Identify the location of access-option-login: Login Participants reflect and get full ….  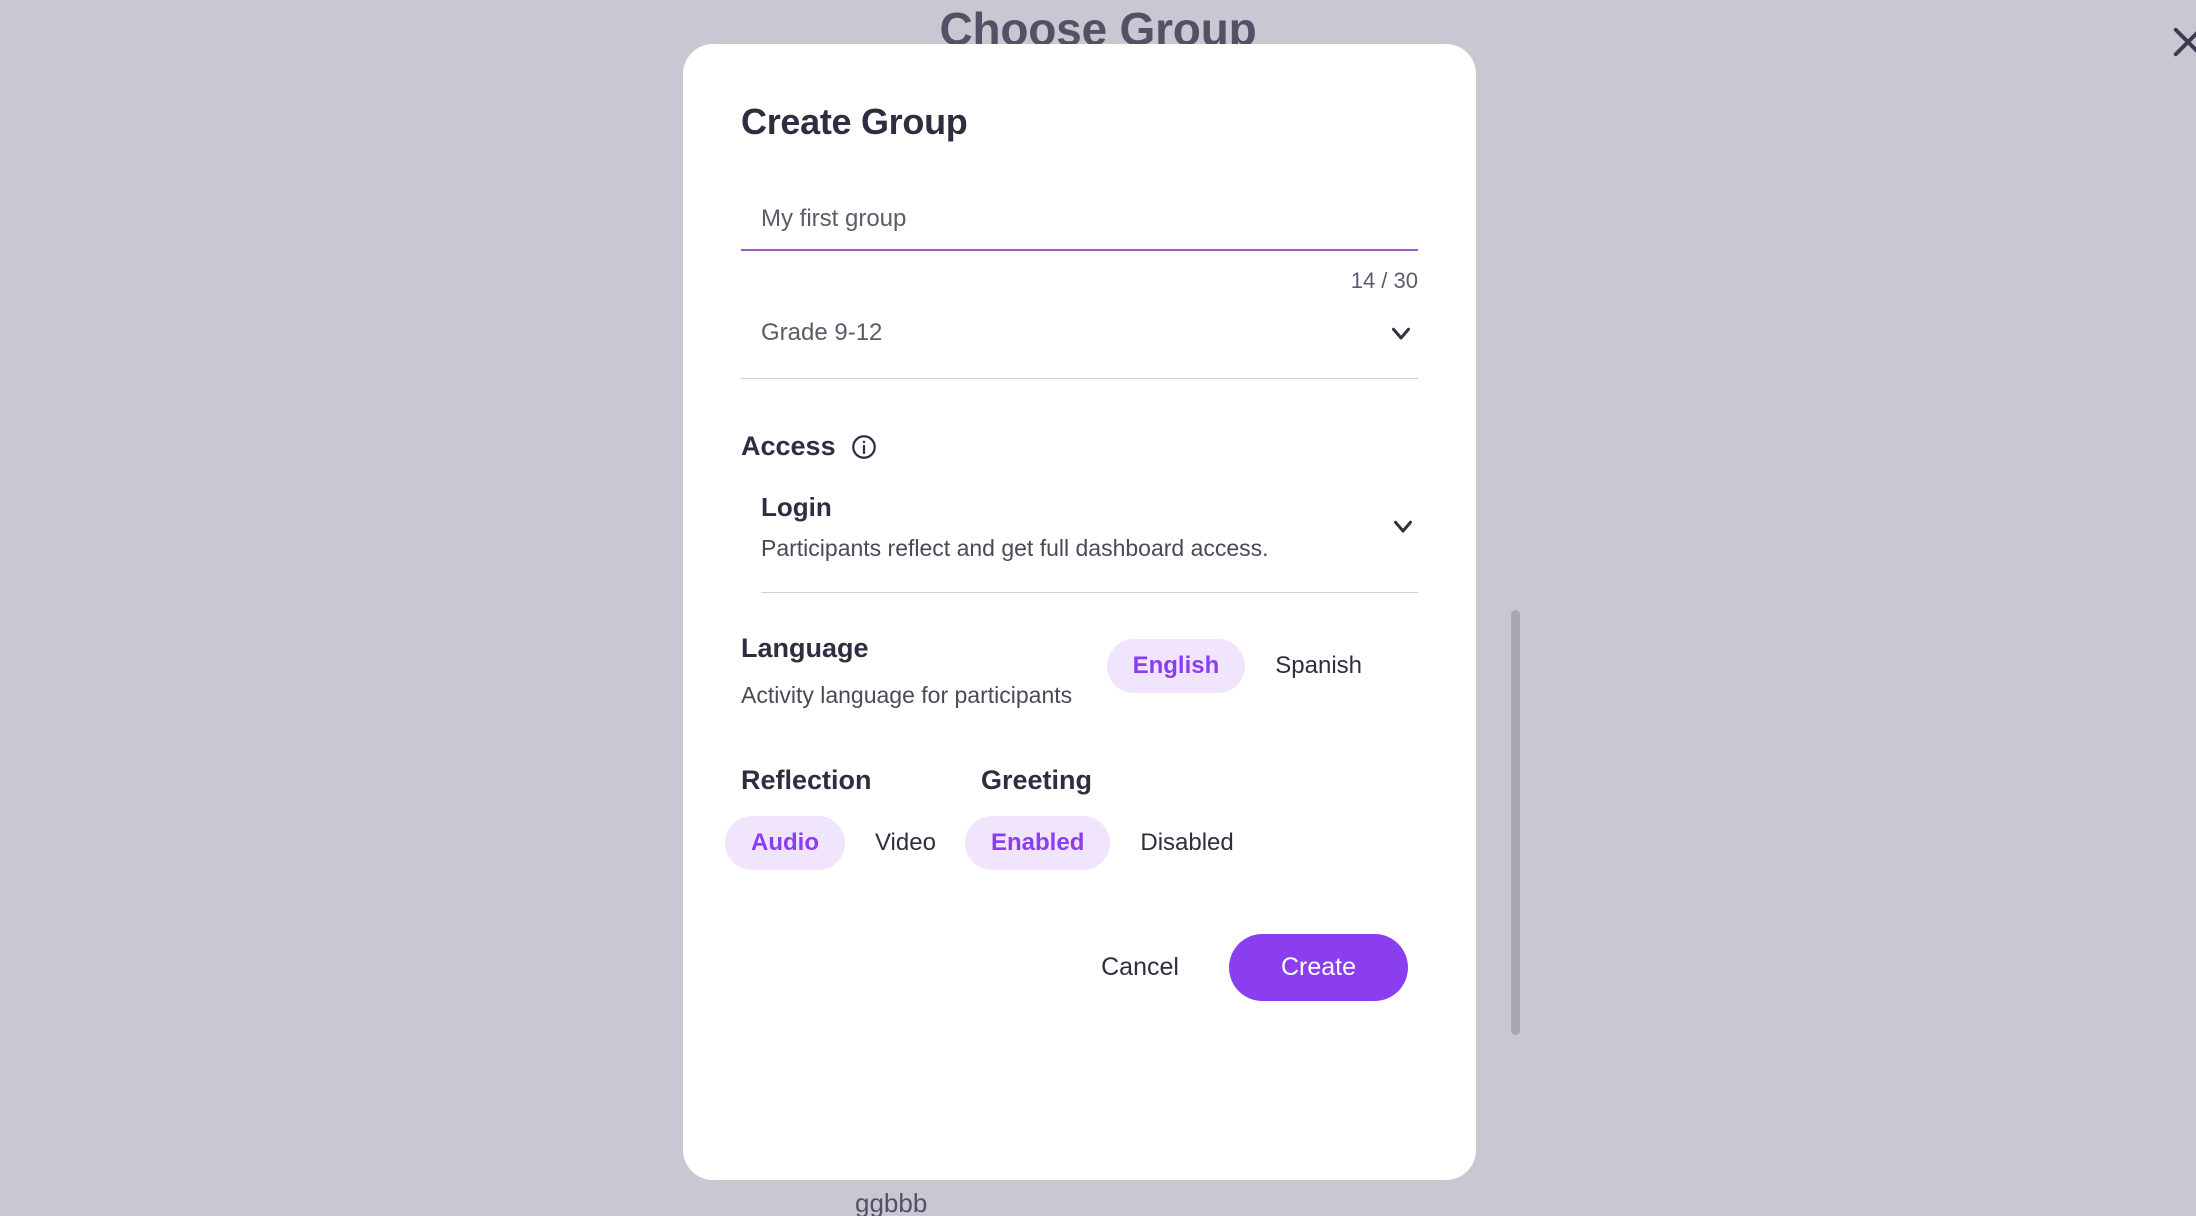
(1089, 541).